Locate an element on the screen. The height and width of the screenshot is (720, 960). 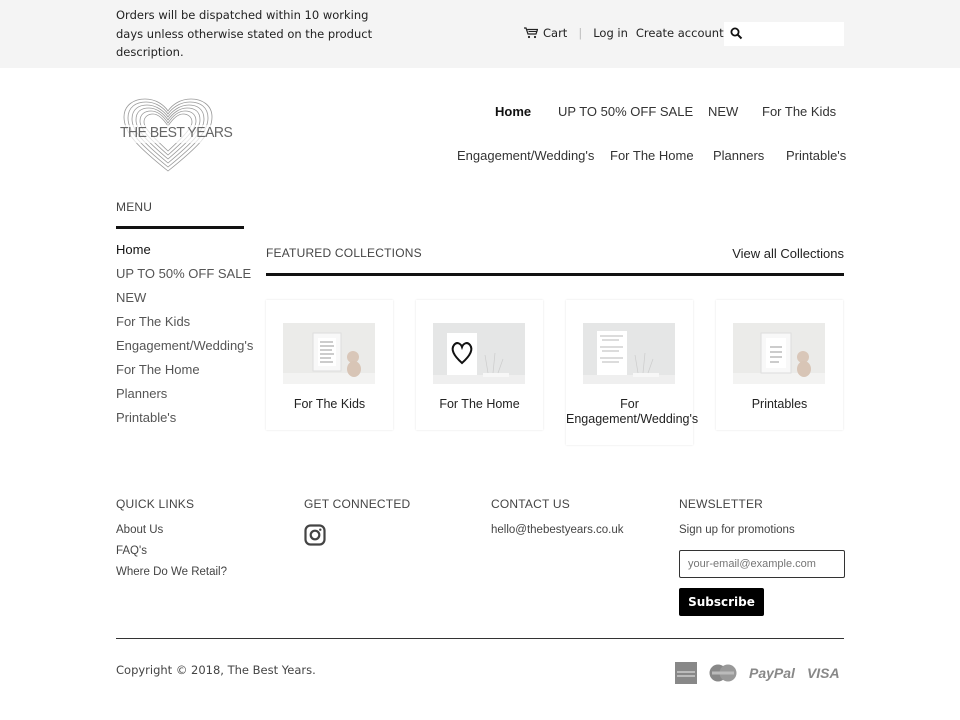
nav-planners: Planners is located at coordinates (738, 155).